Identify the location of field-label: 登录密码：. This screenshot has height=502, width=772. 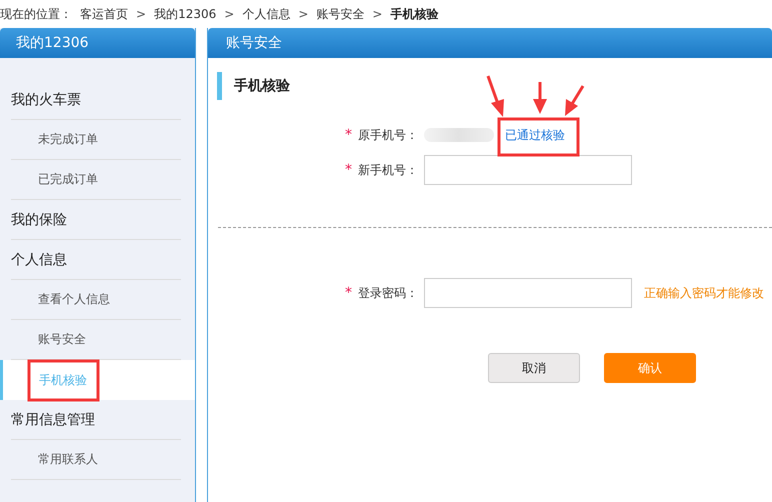
(388, 293).